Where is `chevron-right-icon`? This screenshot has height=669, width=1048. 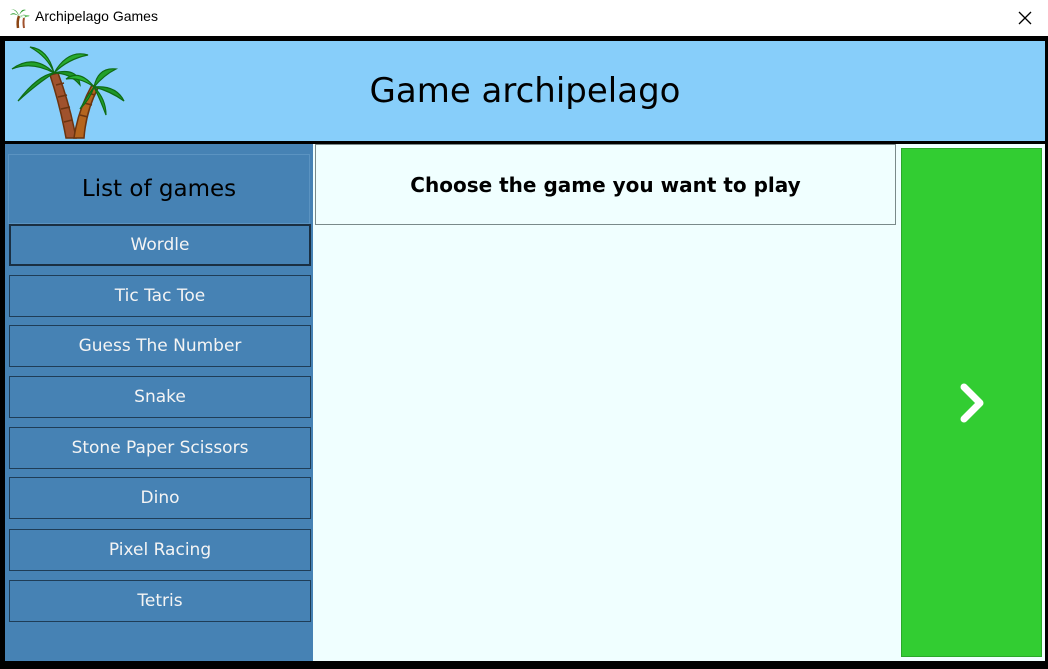
chevron-right-icon is located at coordinates (971, 402).